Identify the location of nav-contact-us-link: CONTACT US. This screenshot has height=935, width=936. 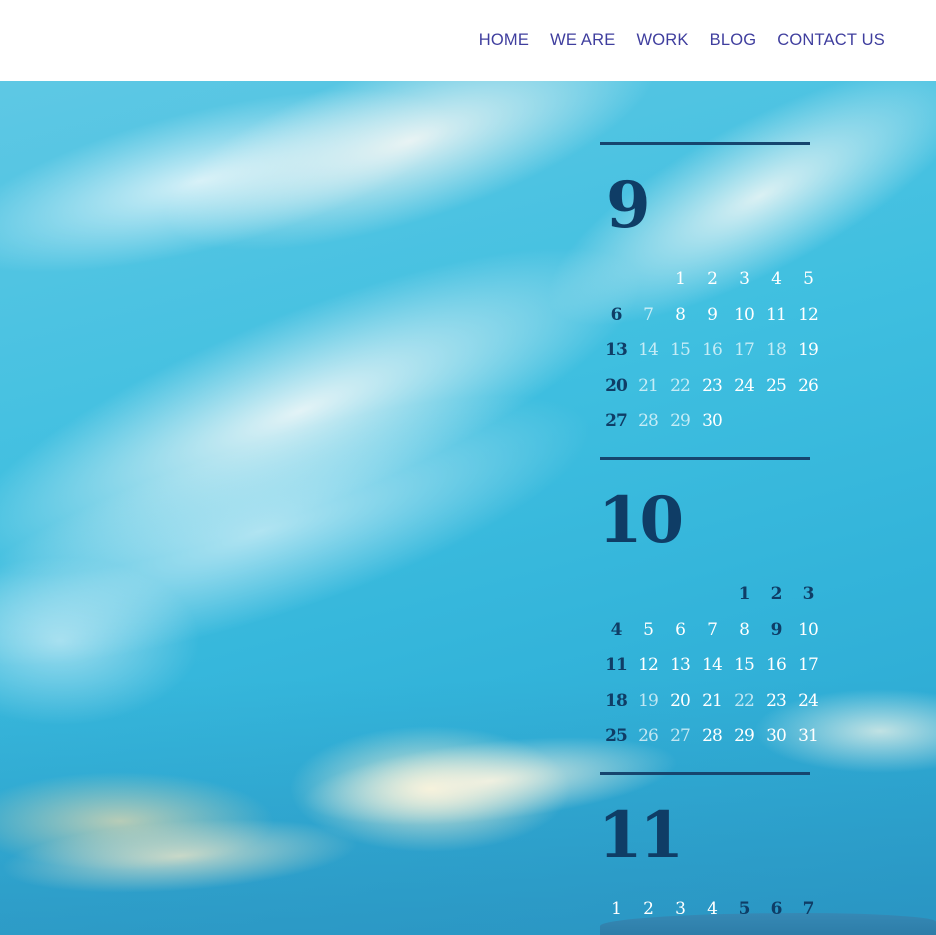
(831, 40).